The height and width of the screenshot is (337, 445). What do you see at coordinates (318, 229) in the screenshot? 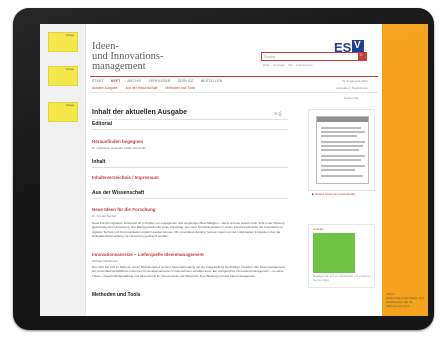
I see `ad-label: Anzeige` at bounding box center [318, 229].